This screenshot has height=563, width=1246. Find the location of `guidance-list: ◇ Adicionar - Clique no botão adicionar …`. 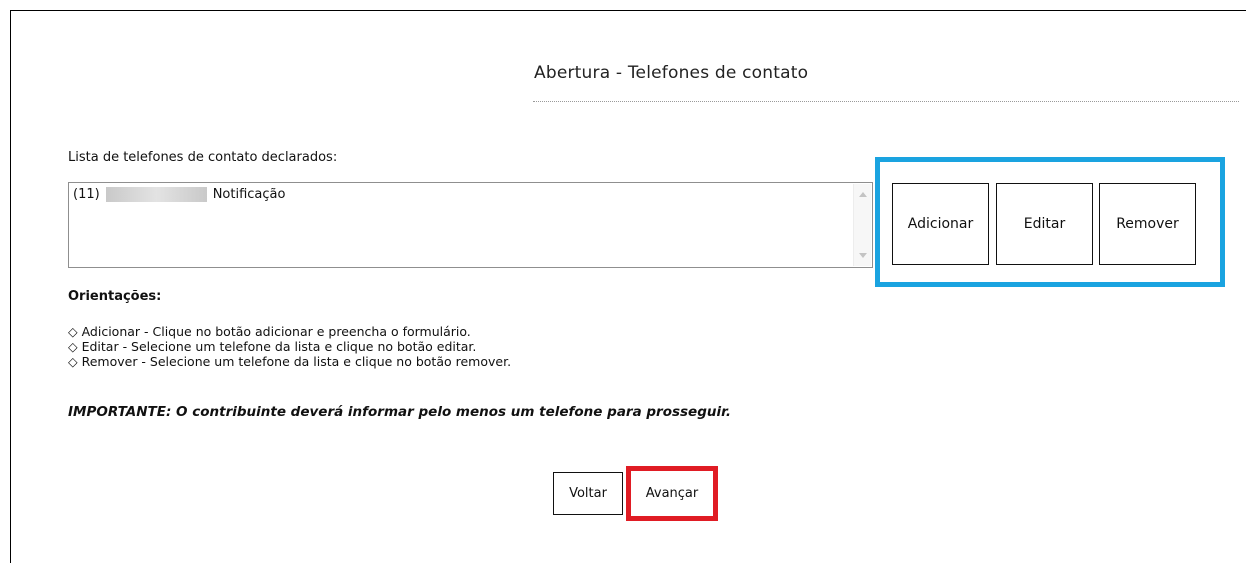

guidance-list: ◇ Adicionar - Clique no botão adicionar … is located at coordinates (289, 346).